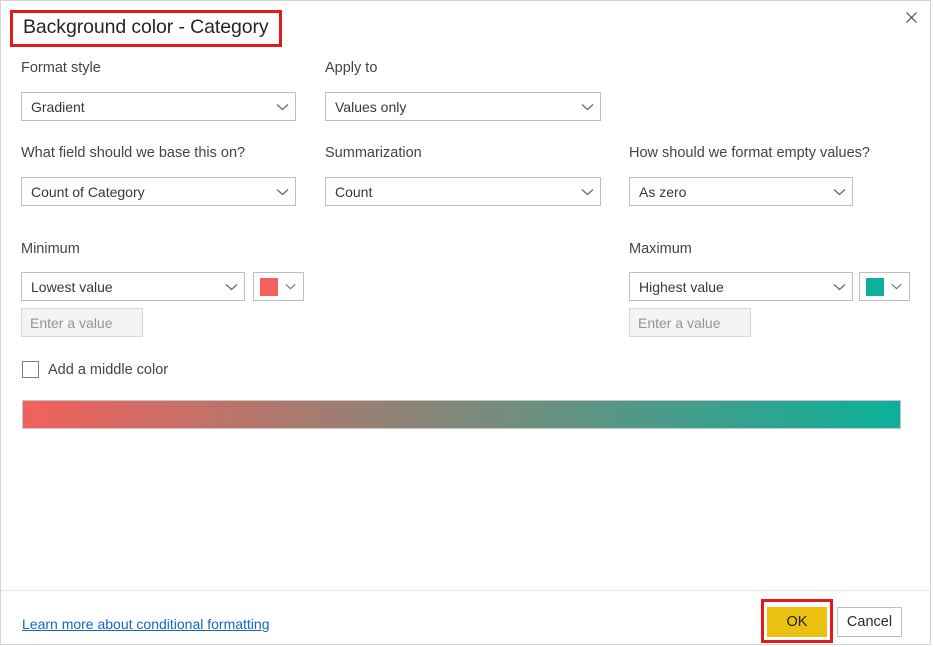  Describe the element at coordinates (749, 153) in the screenshot. I see `empty-values-label: How should we format empty values?` at that location.